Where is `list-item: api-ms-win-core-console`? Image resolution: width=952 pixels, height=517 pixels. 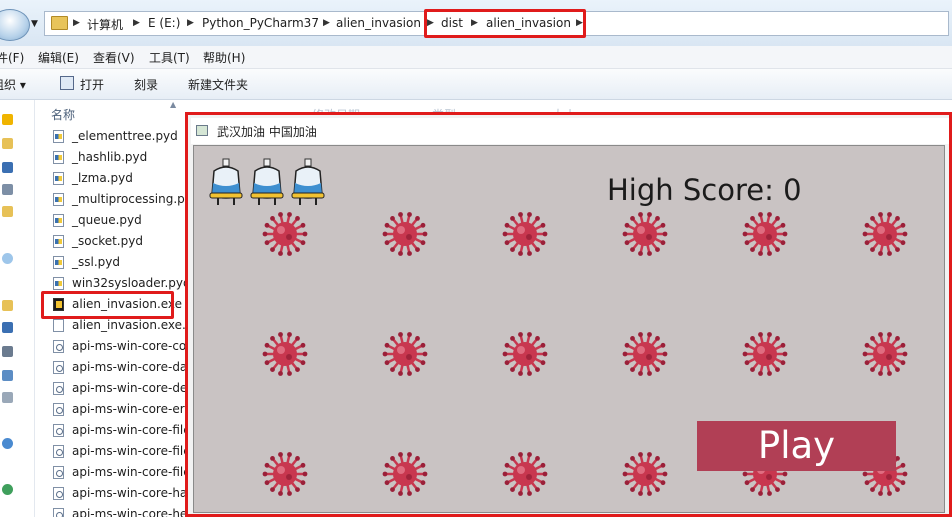
list-item: api-ms-win-core-console is located at coordinates (111, 346).